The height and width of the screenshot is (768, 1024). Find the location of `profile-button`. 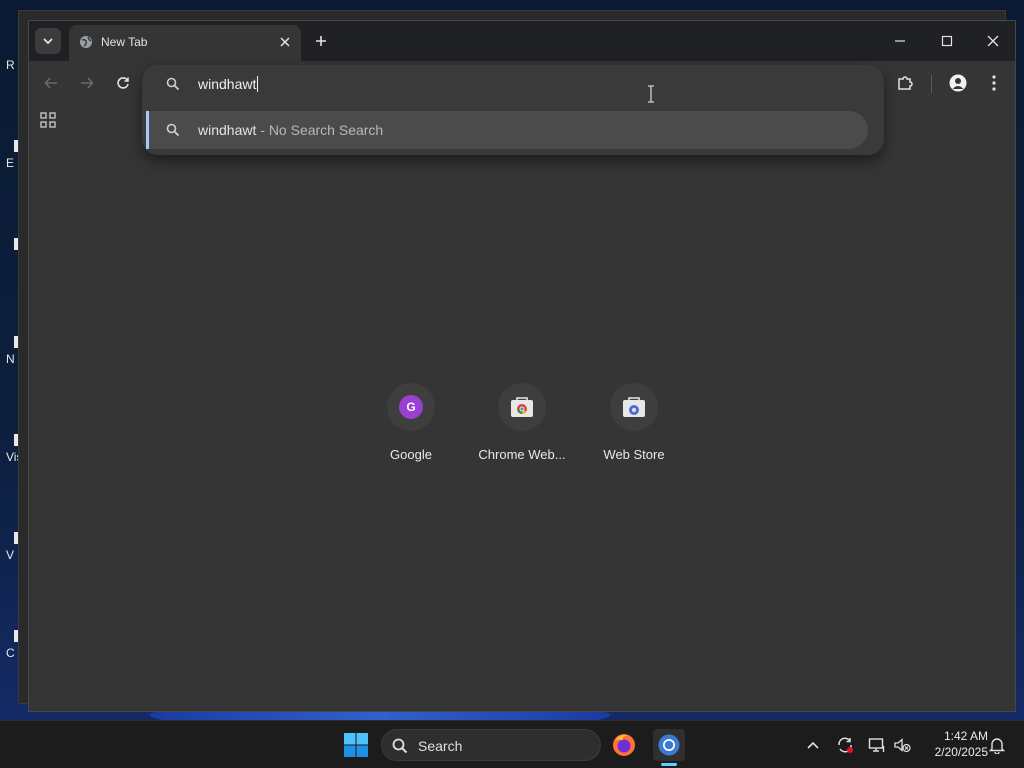

profile-button is located at coordinates (958, 83).